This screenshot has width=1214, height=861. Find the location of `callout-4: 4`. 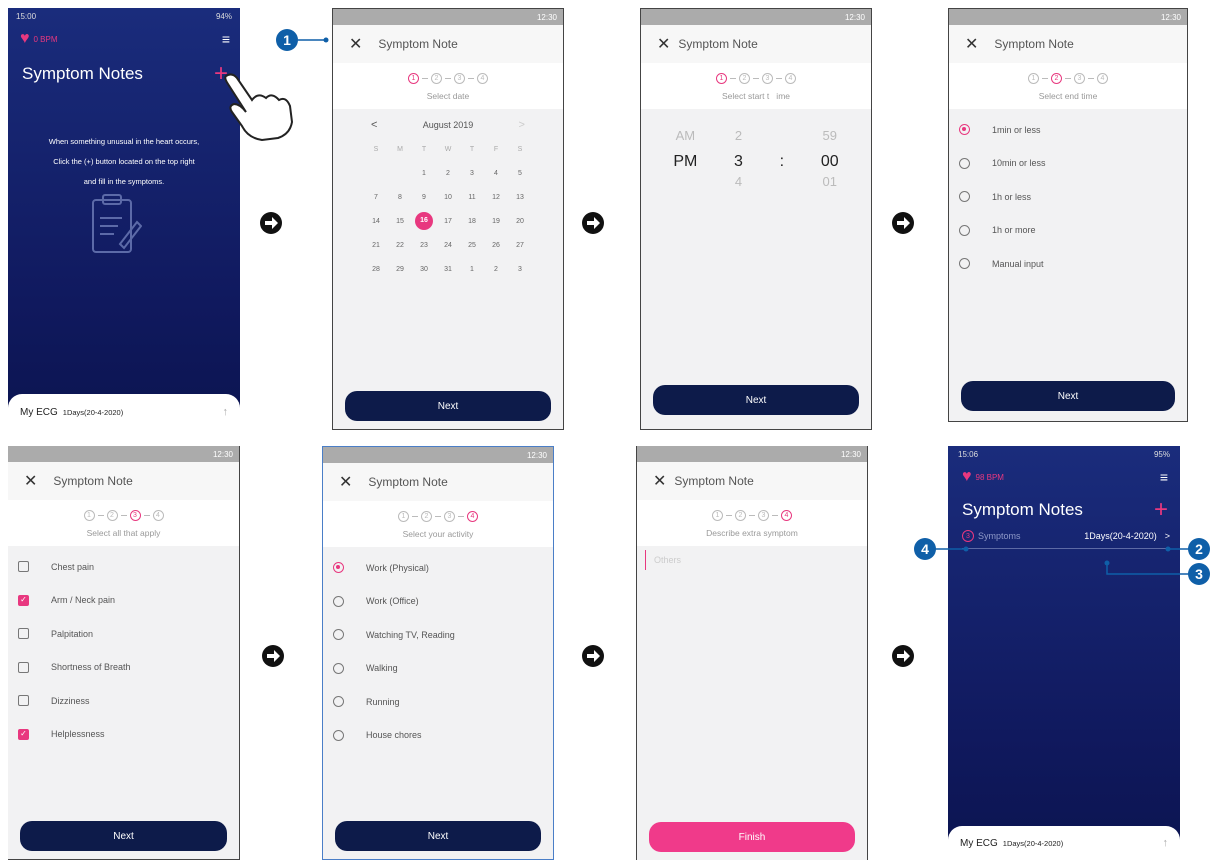

callout-4: 4 is located at coordinates (925, 549).